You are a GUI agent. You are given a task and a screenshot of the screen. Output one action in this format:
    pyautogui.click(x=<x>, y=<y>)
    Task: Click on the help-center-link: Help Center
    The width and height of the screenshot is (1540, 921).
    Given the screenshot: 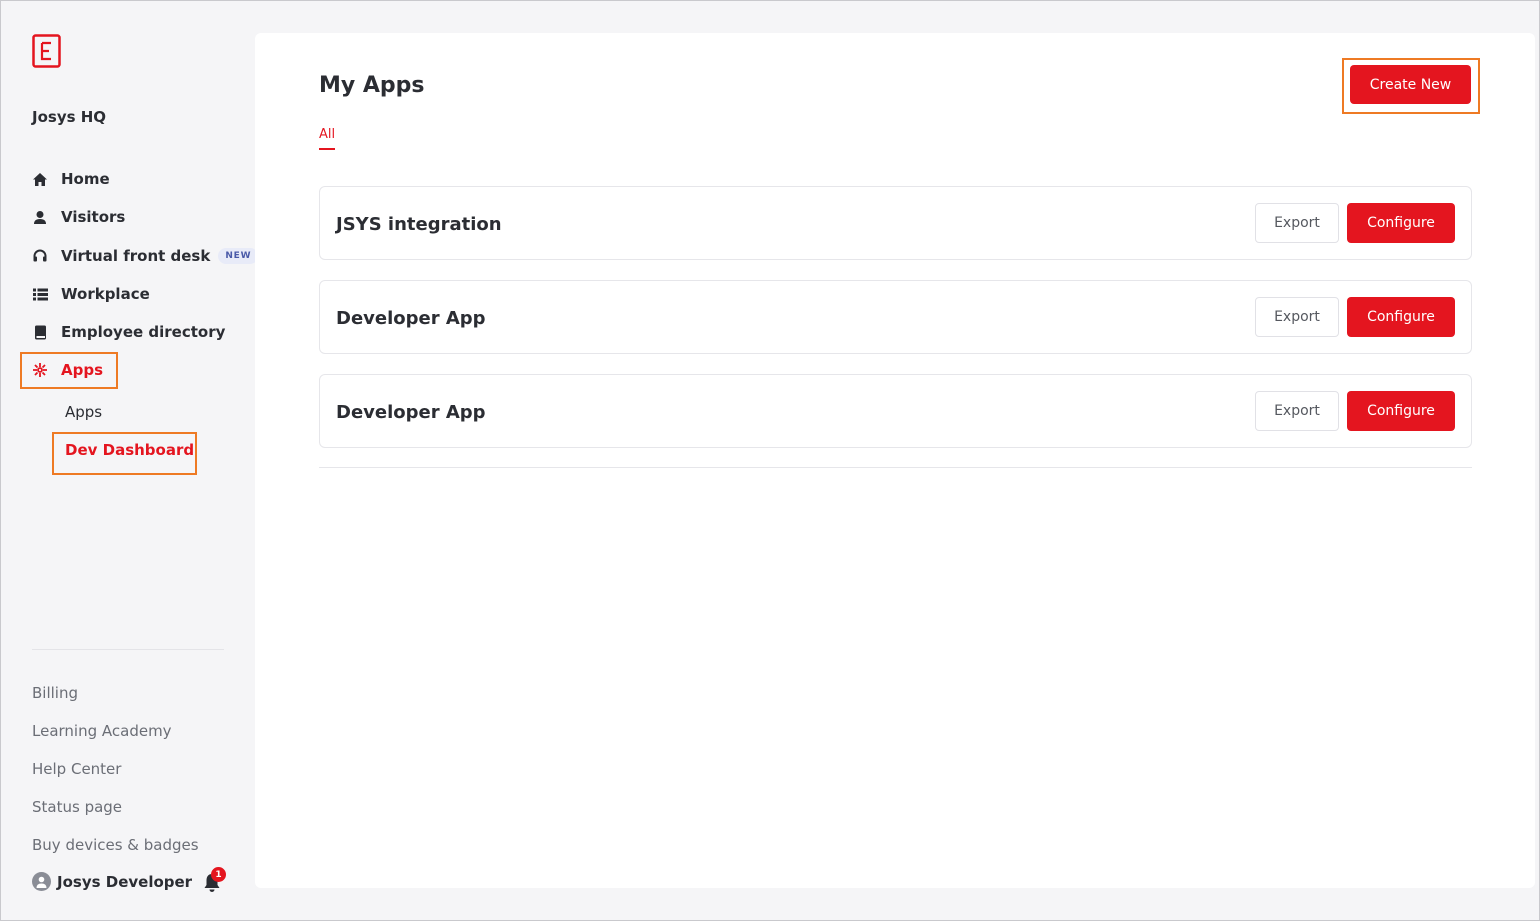 What is the action you would take?
    pyautogui.click(x=76, y=769)
    